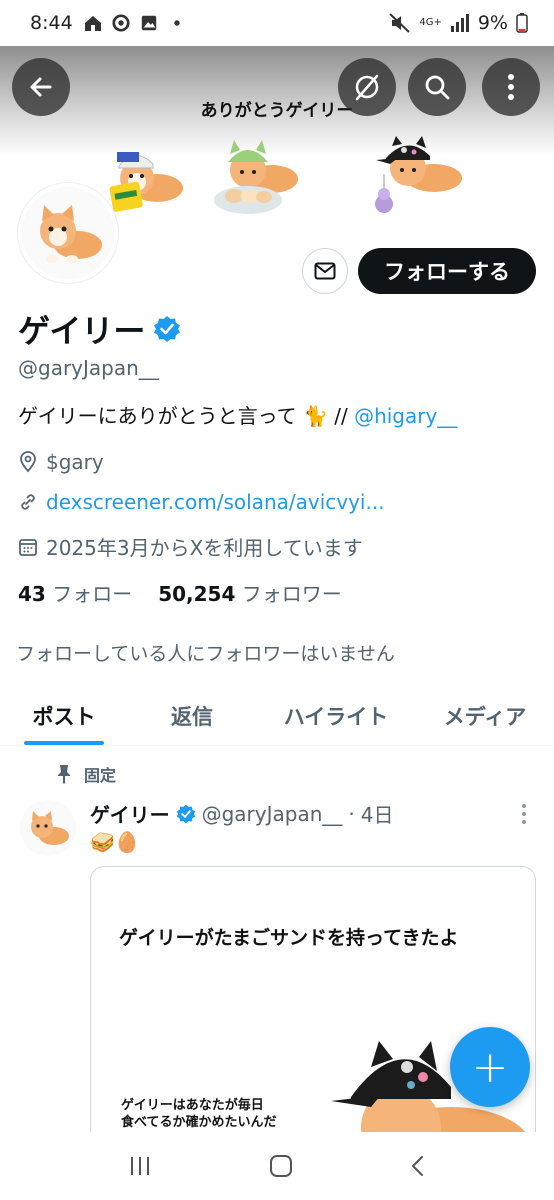  I want to click on android-nav-bar, so click(277, 1166).